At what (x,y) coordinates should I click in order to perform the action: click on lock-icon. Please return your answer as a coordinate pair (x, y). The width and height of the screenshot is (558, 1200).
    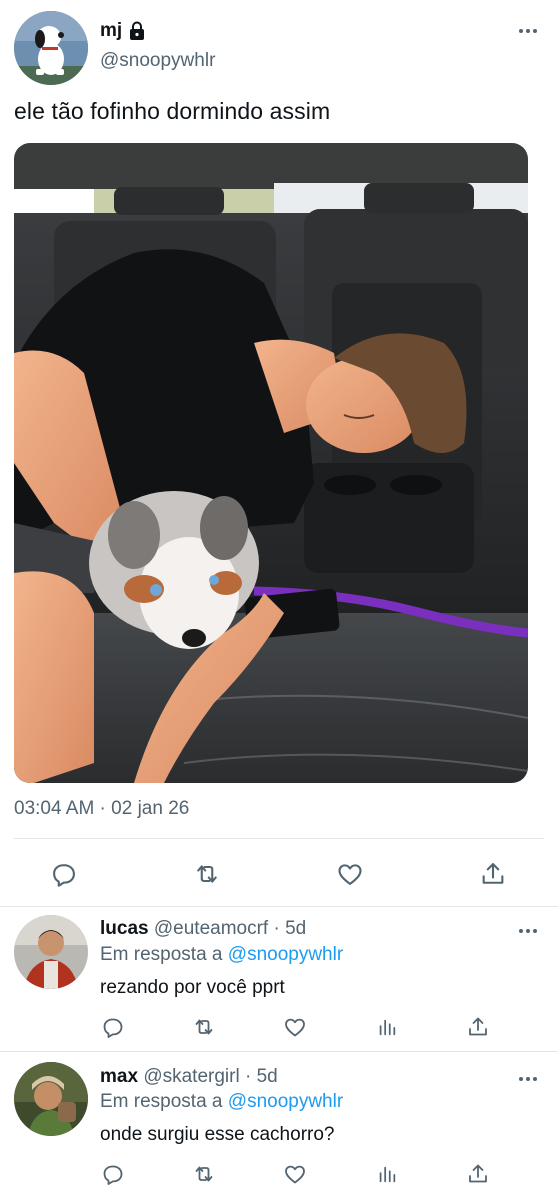
    Looking at the image, I should click on (137, 31).